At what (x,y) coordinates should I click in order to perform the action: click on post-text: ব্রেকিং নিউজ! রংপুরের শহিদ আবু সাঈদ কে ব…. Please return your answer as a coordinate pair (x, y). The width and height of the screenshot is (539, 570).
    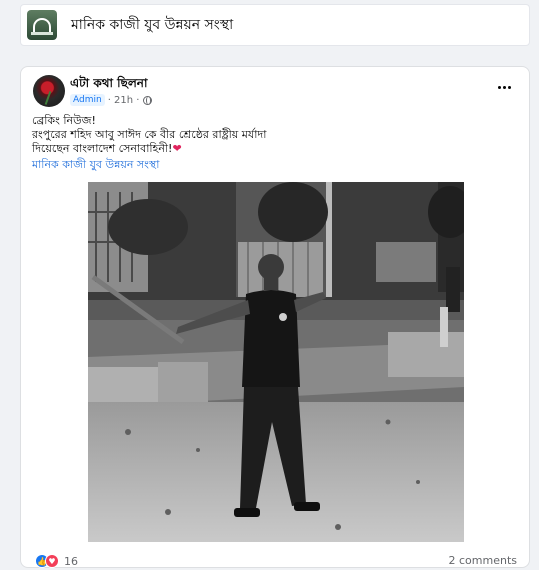
    Looking at the image, I should click on (272, 135).